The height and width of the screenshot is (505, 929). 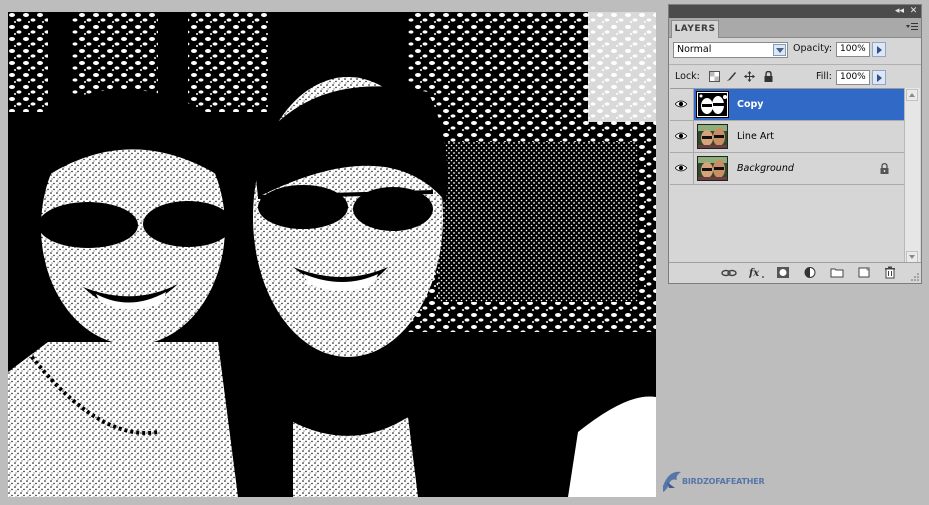 I want to click on fill-input: 100%, so click(x=853, y=77).